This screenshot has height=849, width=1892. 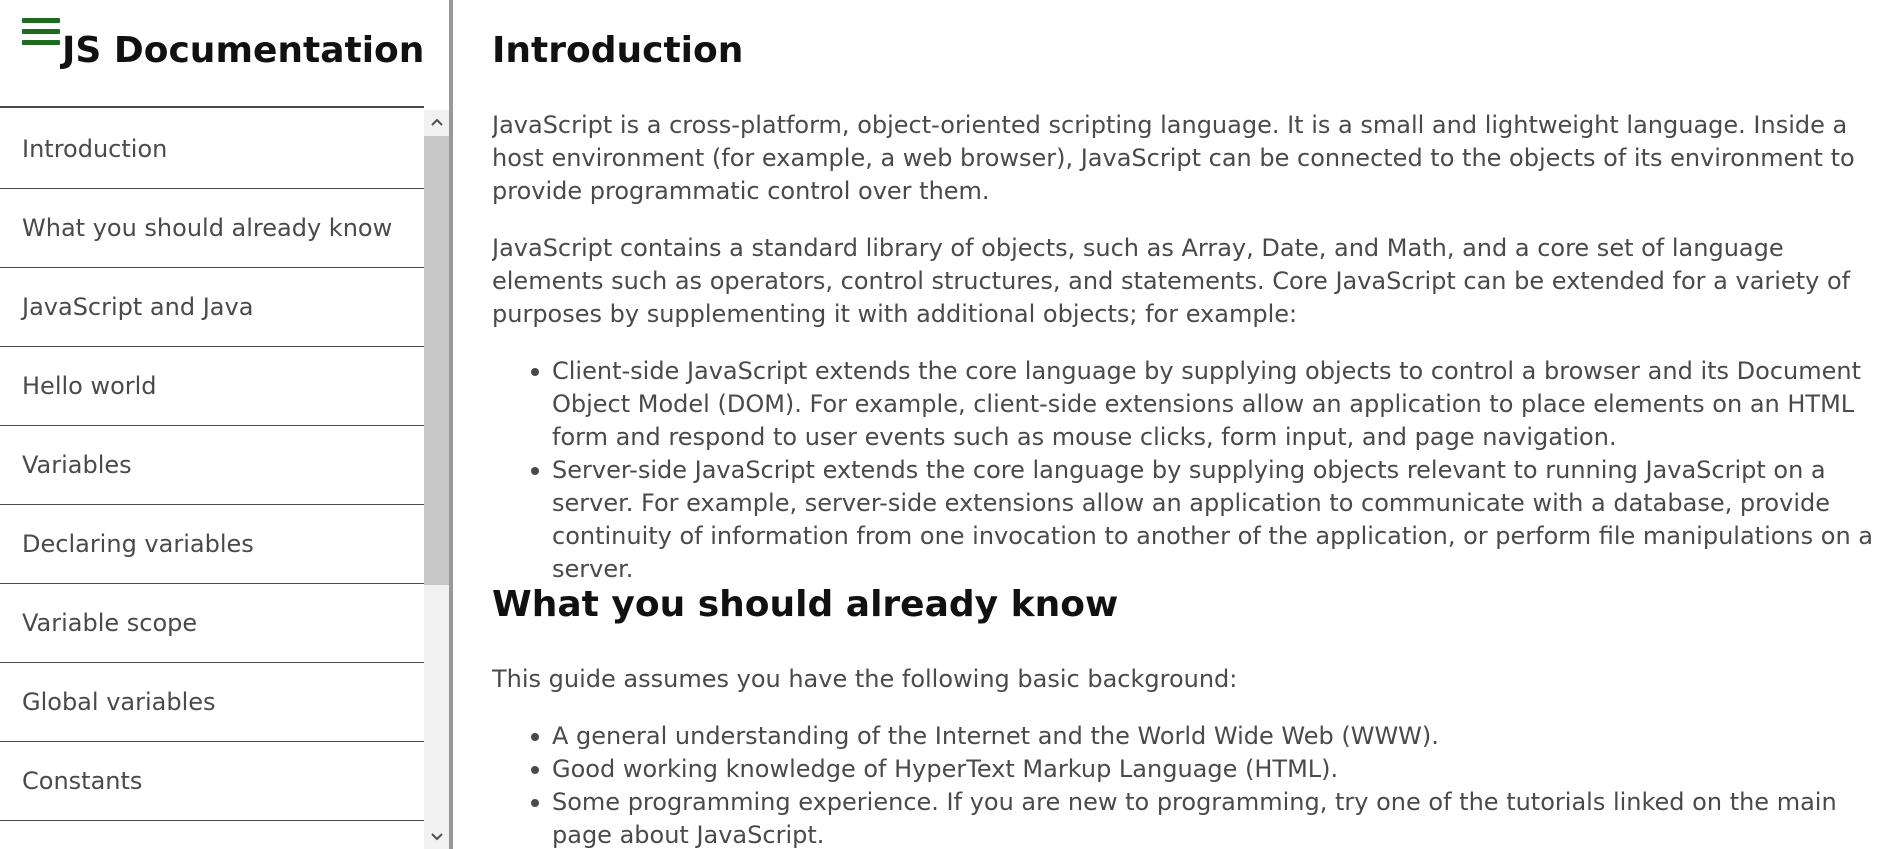 I want to click on page-title: JS Documentation, so click(x=243, y=50).